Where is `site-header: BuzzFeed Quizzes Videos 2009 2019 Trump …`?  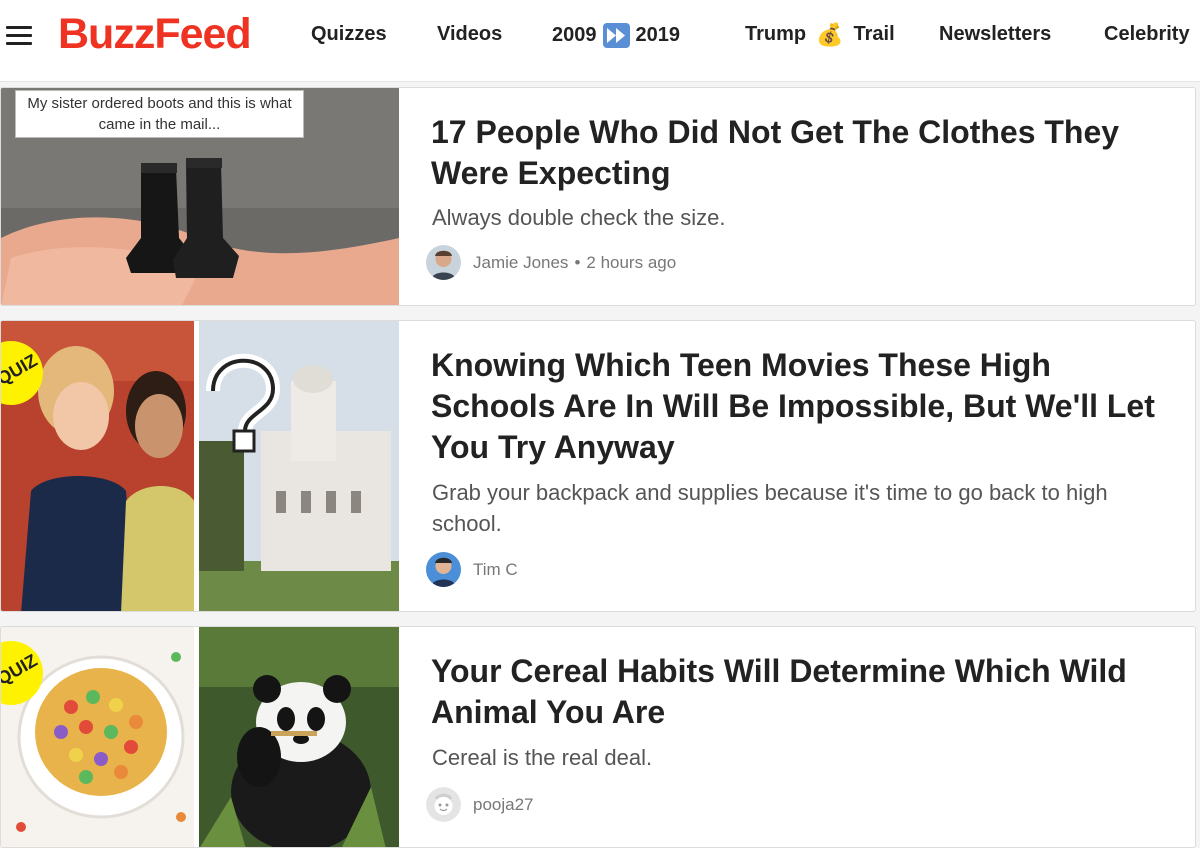
site-header: BuzzFeed Quizzes Videos 2009 2019 Trump … is located at coordinates (600, 41).